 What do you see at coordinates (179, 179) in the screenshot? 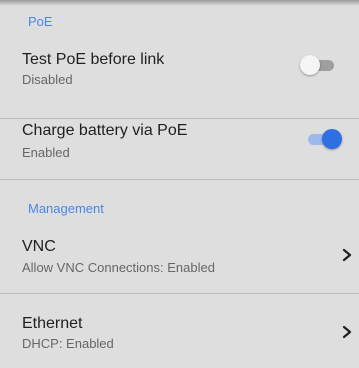
I see `divider` at bounding box center [179, 179].